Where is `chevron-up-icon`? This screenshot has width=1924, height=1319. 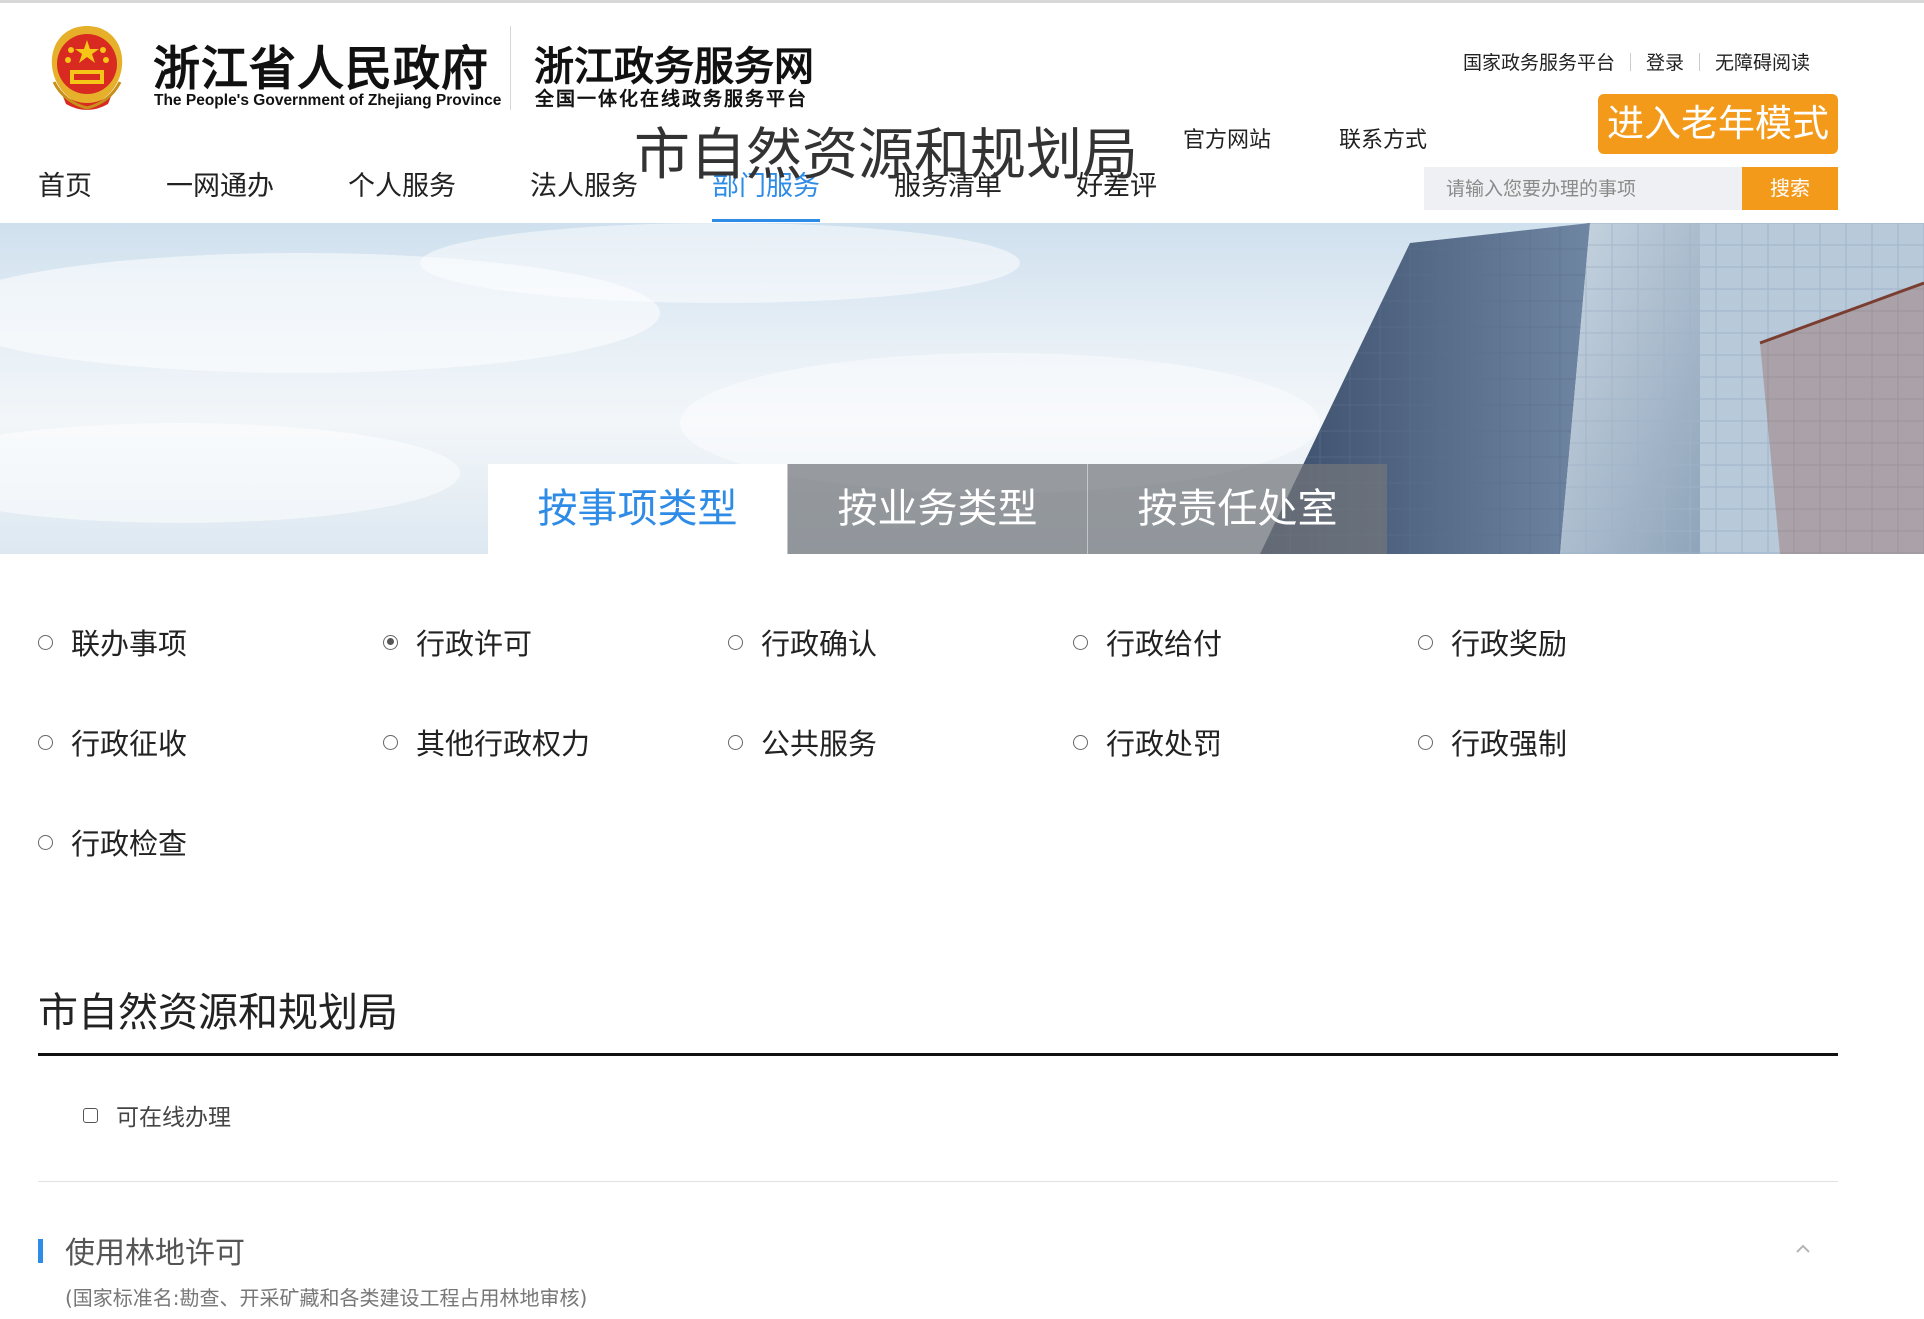
chevron-up-icon is located at coordinates (1803, 1249).